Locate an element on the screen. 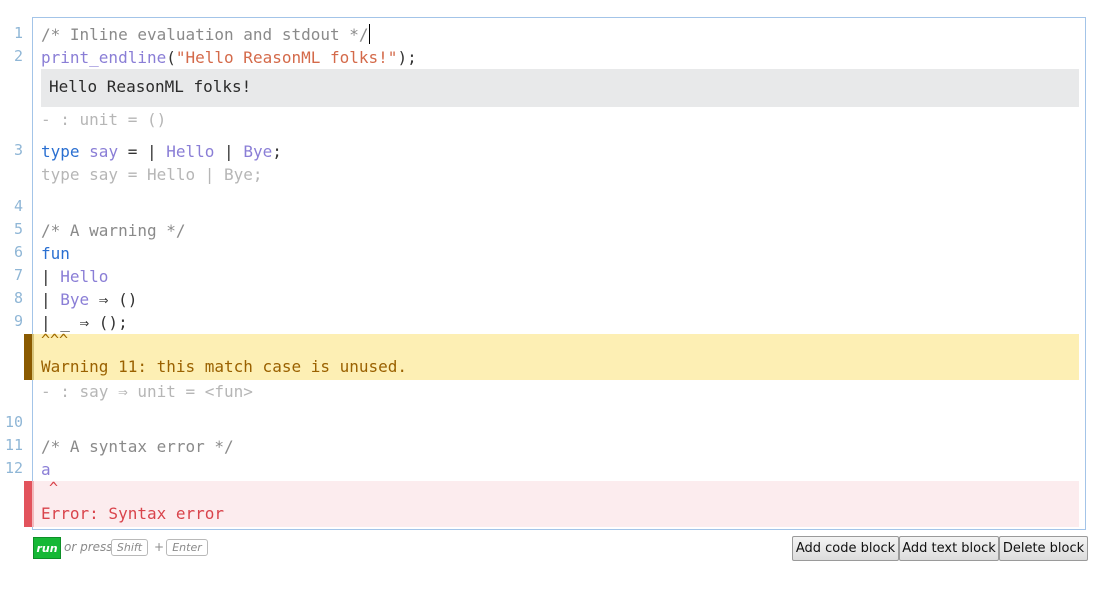 The image size is (1108, 595). code-comment: /* Inline evaluation and stdout */ is located at coordinates (205, 34).